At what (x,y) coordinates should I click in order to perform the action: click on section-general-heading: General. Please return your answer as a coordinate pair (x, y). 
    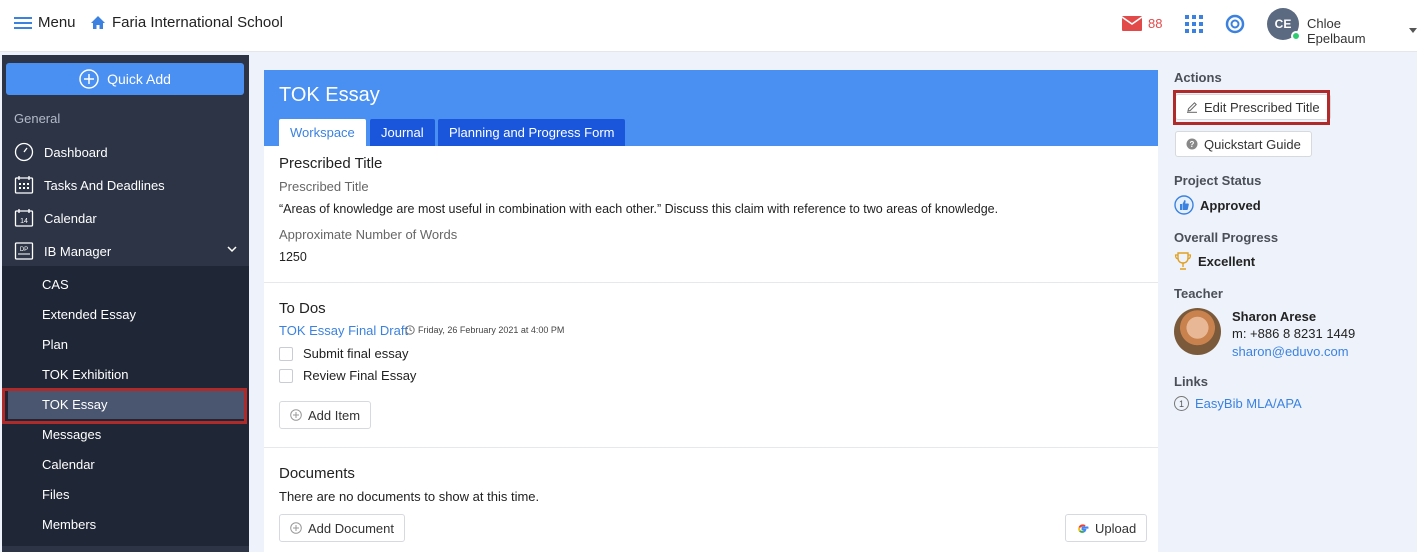
    Looking at the image, I should click on (37, 118).